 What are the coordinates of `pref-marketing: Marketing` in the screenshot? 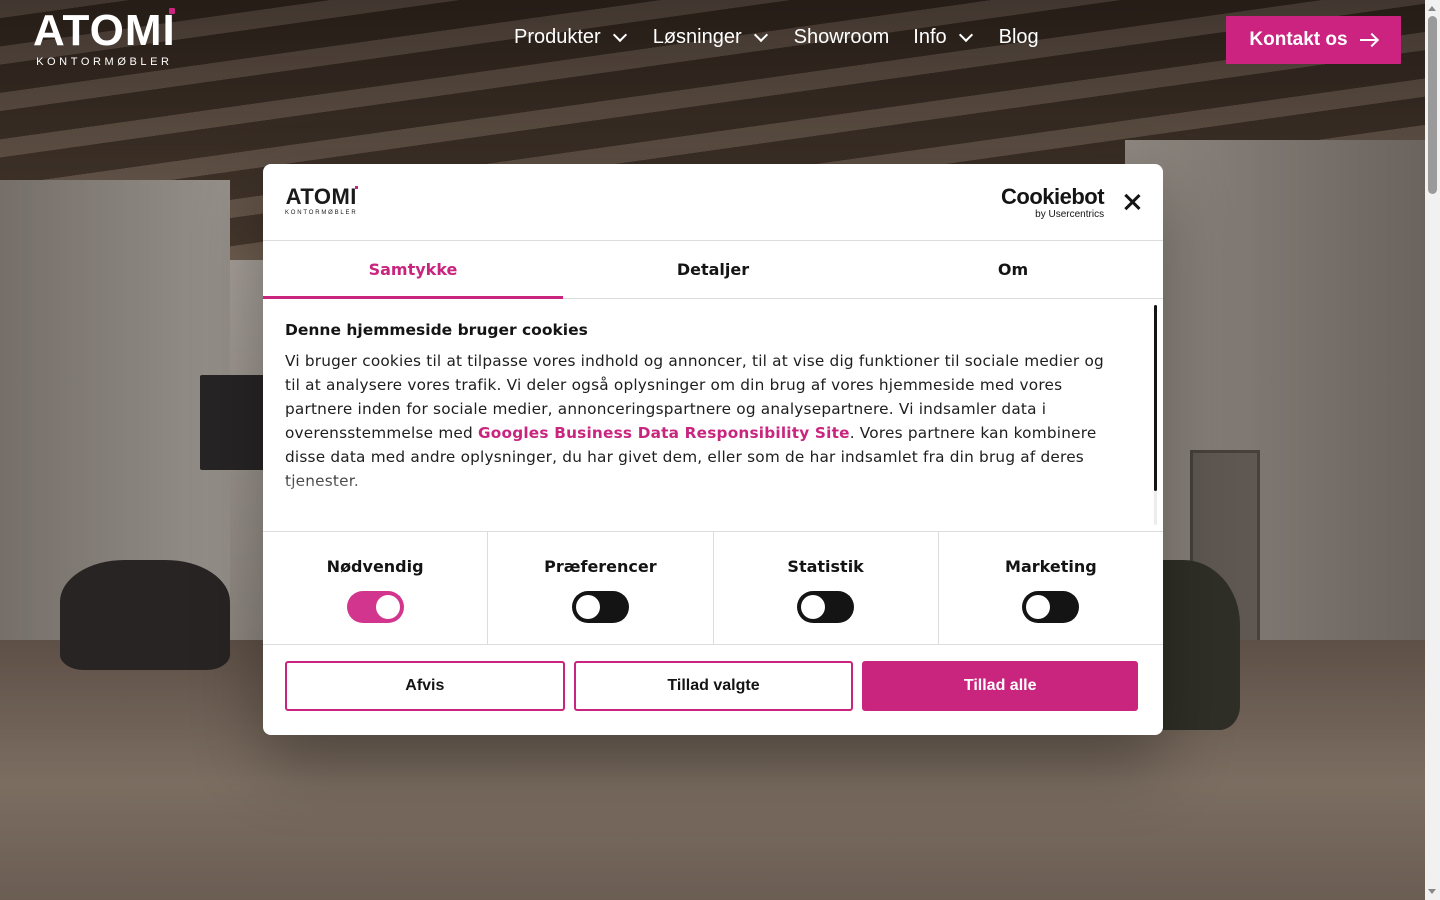 It's located at (1051, 588).